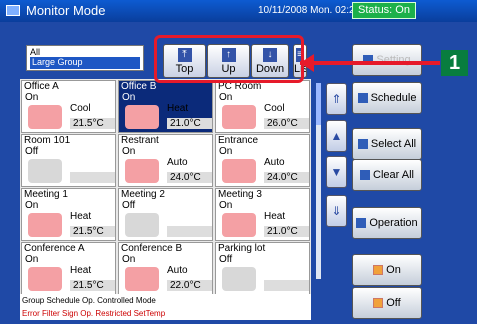 Image resolution: width=477 pixels, height=324 pixels. What do you see at coordinates (362, 98) in the screenshot?
I see `schedule-icon` at bounding box center [362, 98].